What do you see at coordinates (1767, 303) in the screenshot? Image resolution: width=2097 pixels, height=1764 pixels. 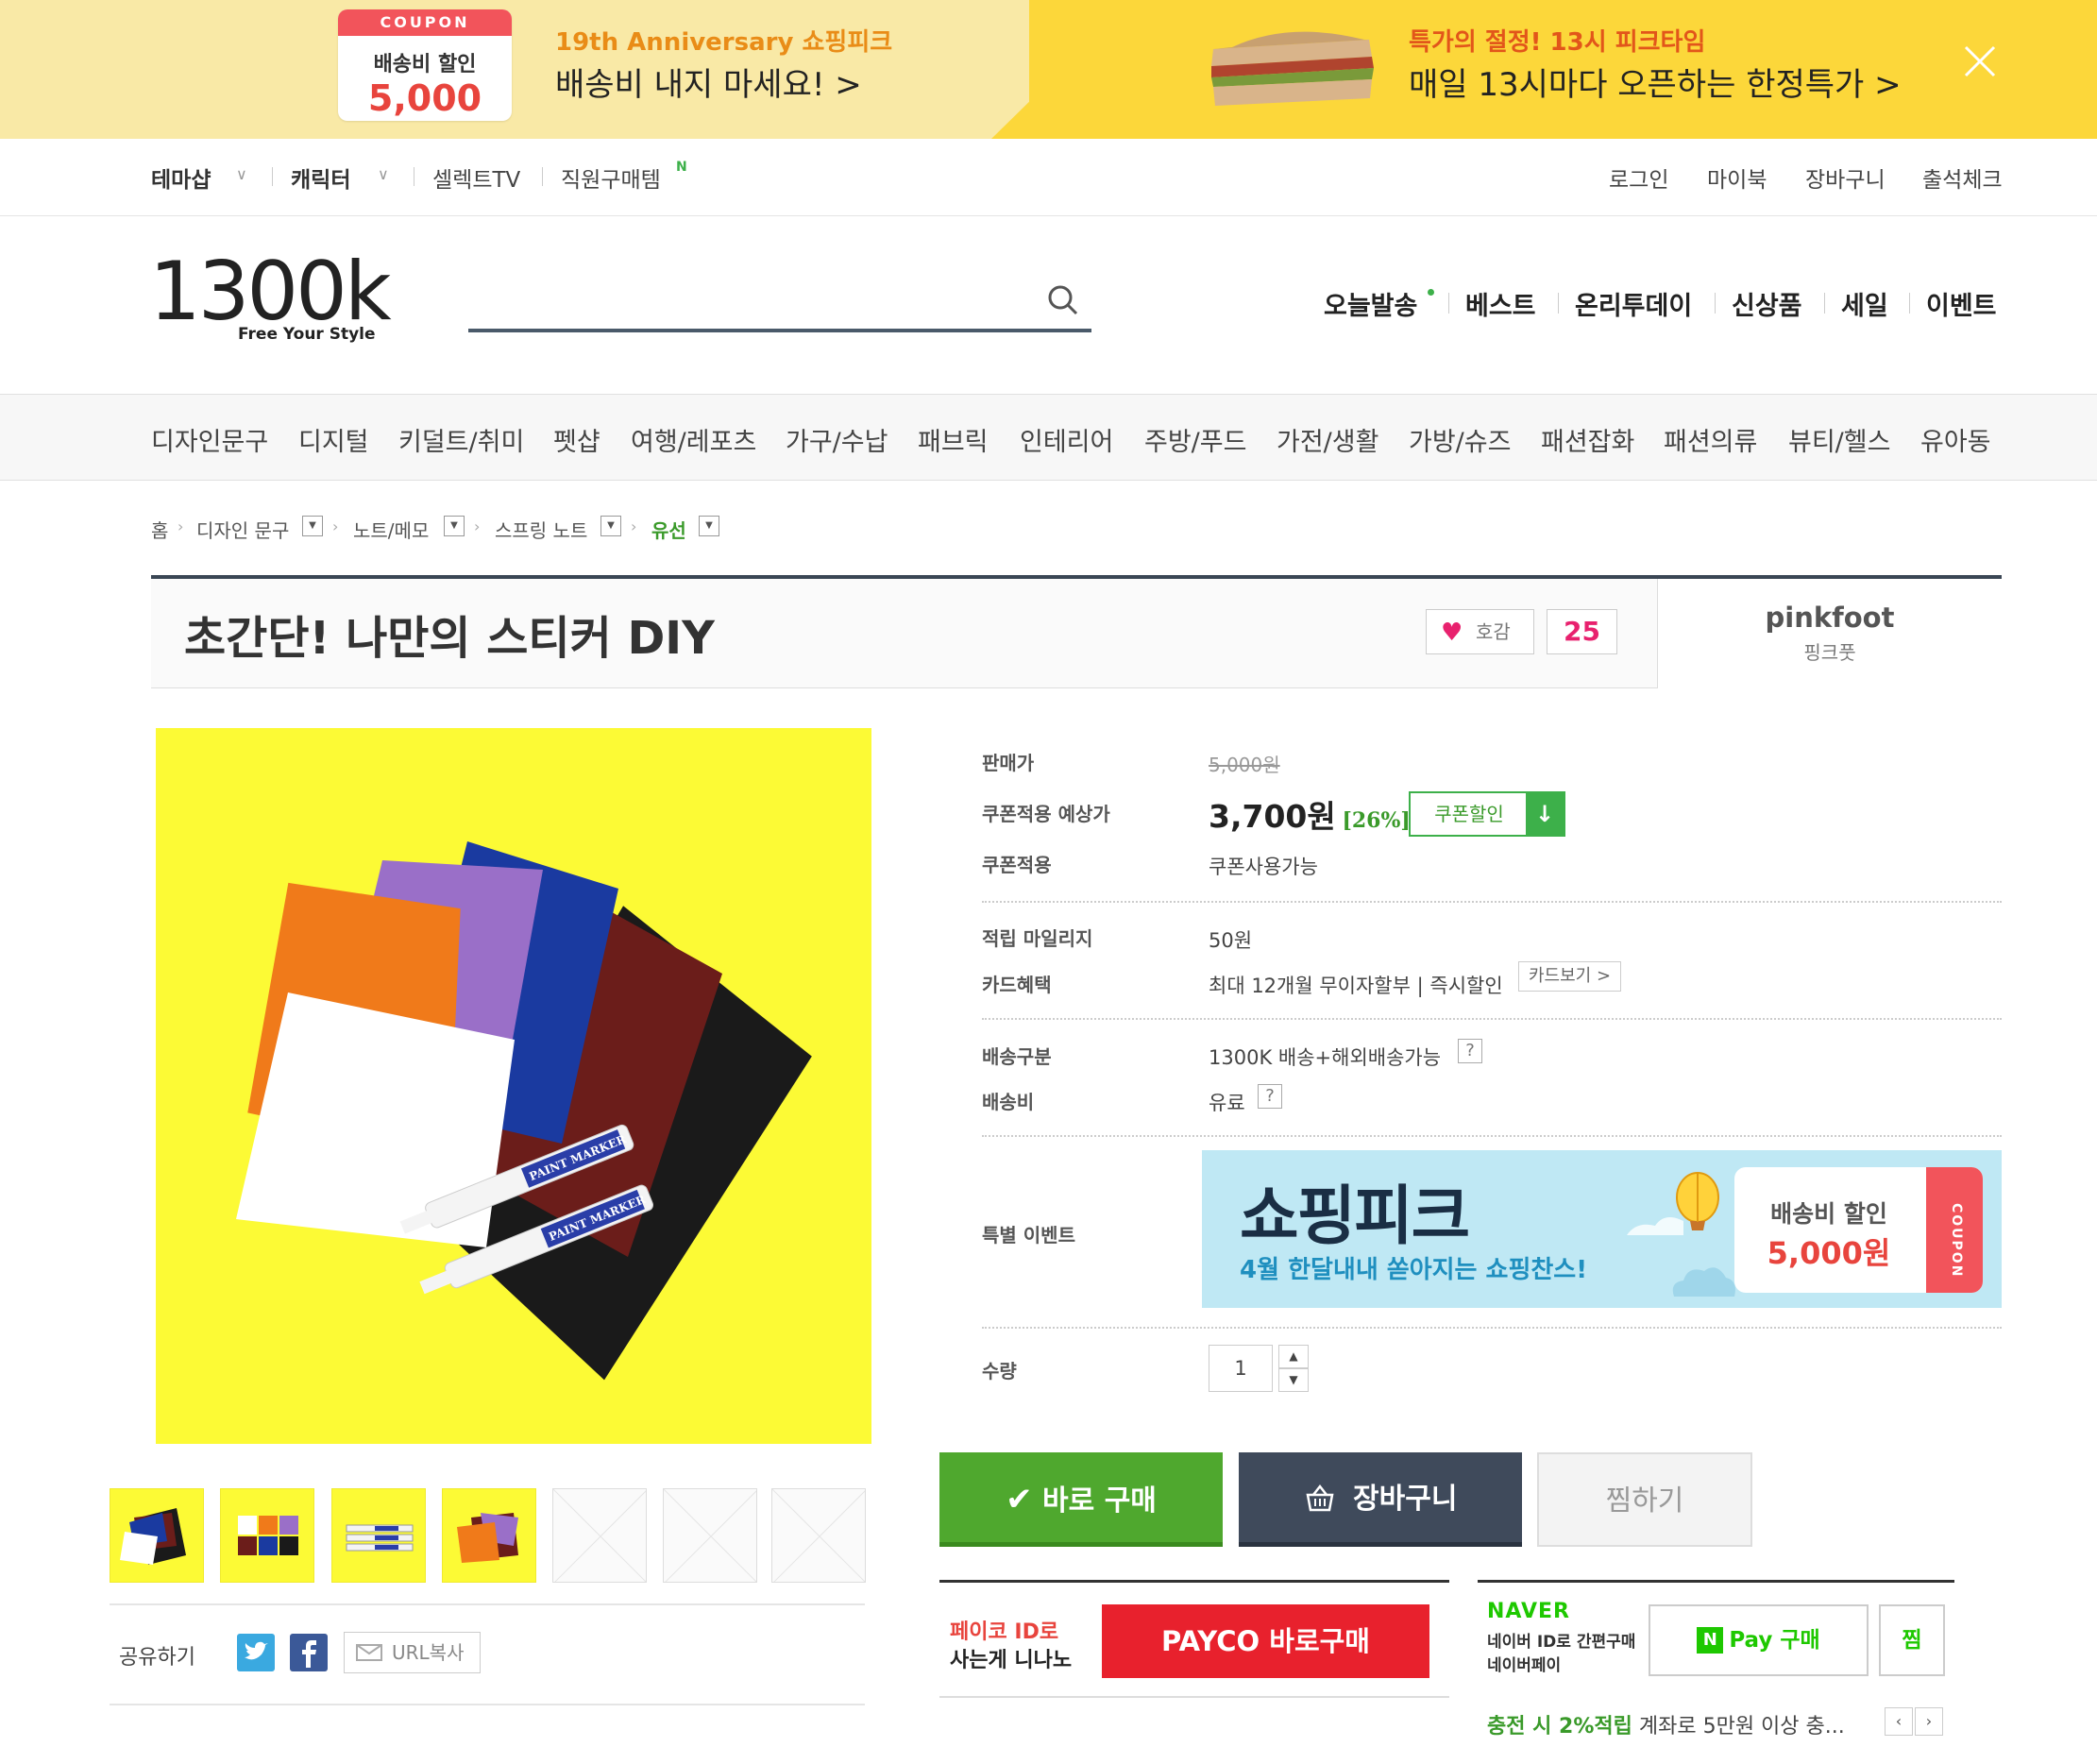 I see `gnb-new: 신상품` at bounding box center [1767, 303].